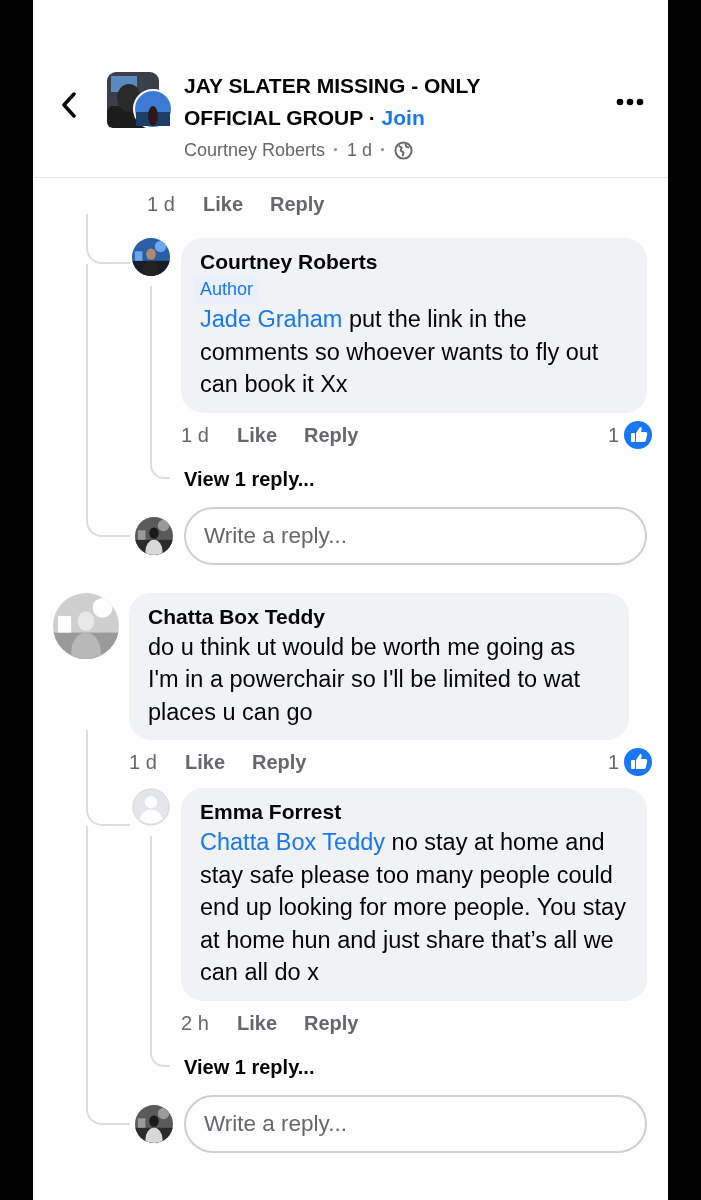 This screenshot has height=1200, width=701. I want to click on back-icon, so click(69, 105).